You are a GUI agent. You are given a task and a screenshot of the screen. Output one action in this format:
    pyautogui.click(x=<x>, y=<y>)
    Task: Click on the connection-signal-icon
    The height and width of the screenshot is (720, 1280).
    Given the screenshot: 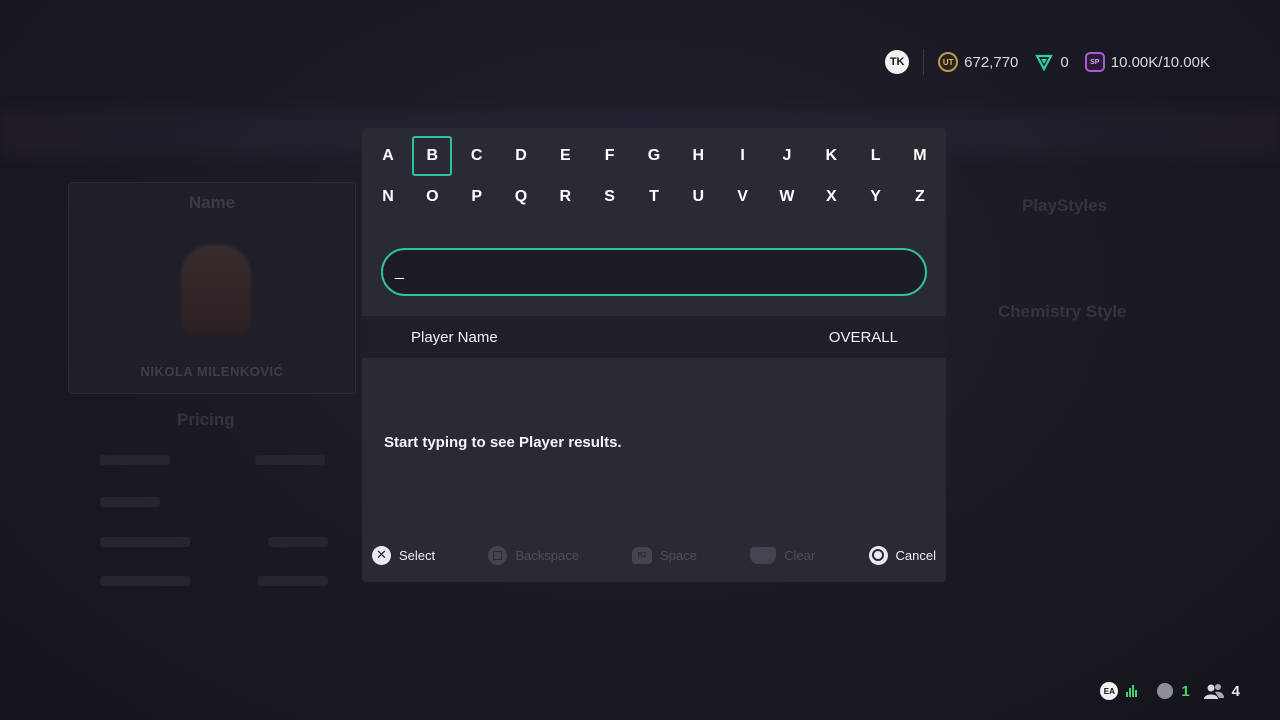 What is the action you would take?
    pyautogui.click(x=1132, y=691)
    